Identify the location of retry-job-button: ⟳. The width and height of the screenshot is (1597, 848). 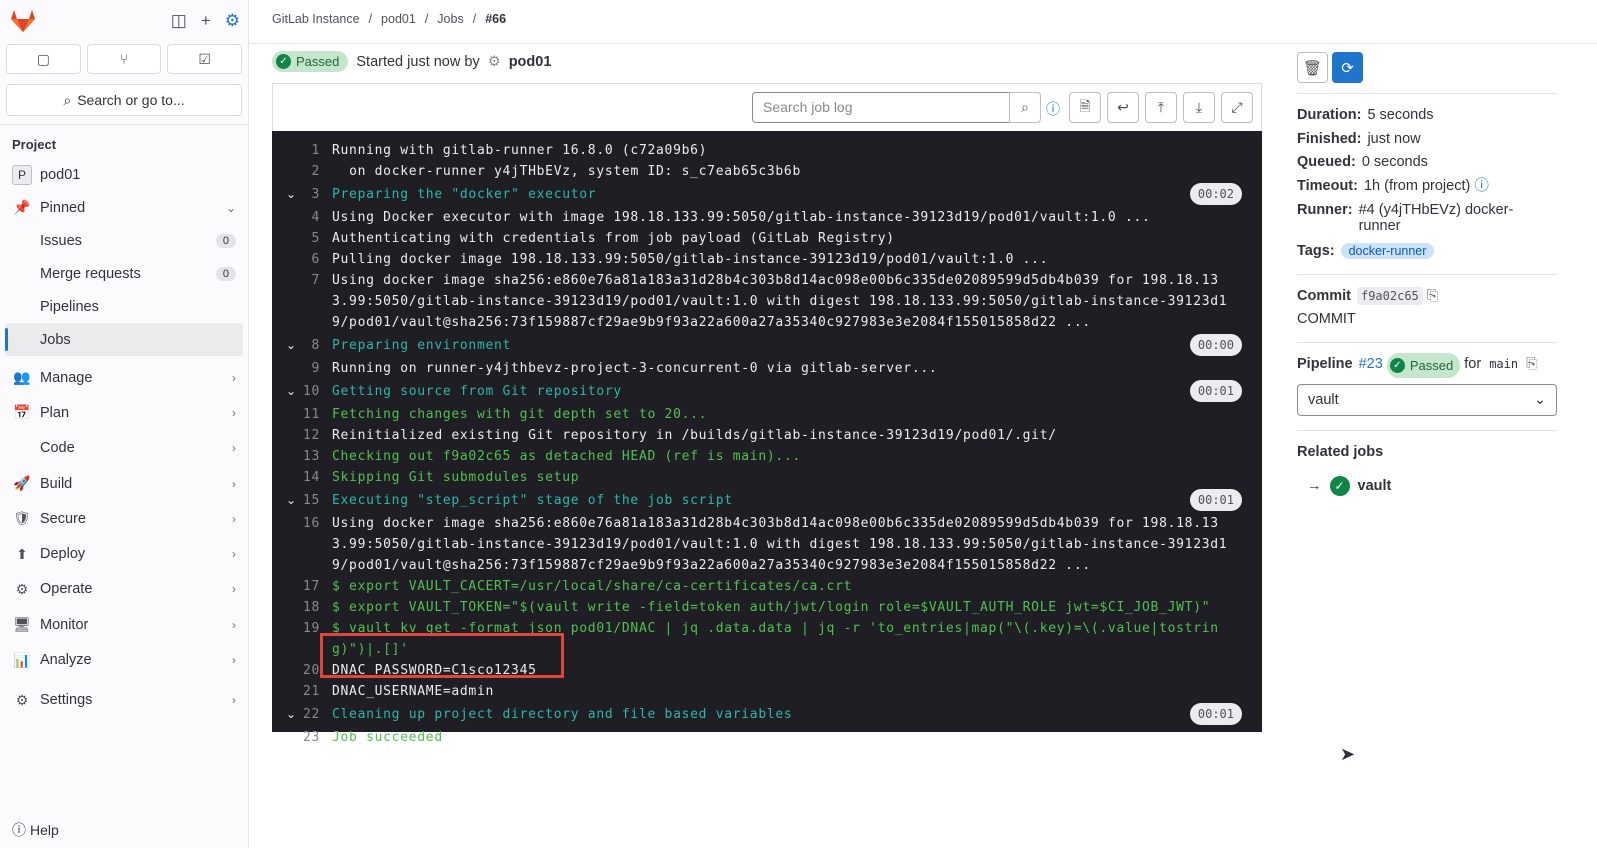
(1347, 67).